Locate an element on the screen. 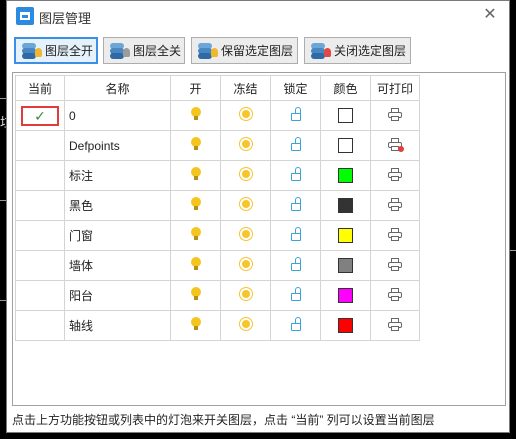 The image size is (516, 439). table-row: 标注 is located at coordinates (217, 175).